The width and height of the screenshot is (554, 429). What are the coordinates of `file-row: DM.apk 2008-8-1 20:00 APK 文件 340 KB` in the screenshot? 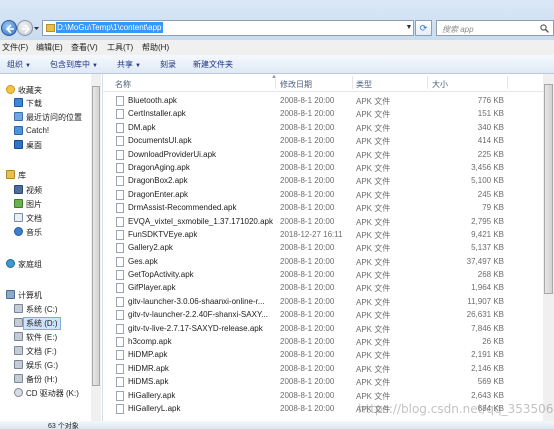 It's located at (323, 127).